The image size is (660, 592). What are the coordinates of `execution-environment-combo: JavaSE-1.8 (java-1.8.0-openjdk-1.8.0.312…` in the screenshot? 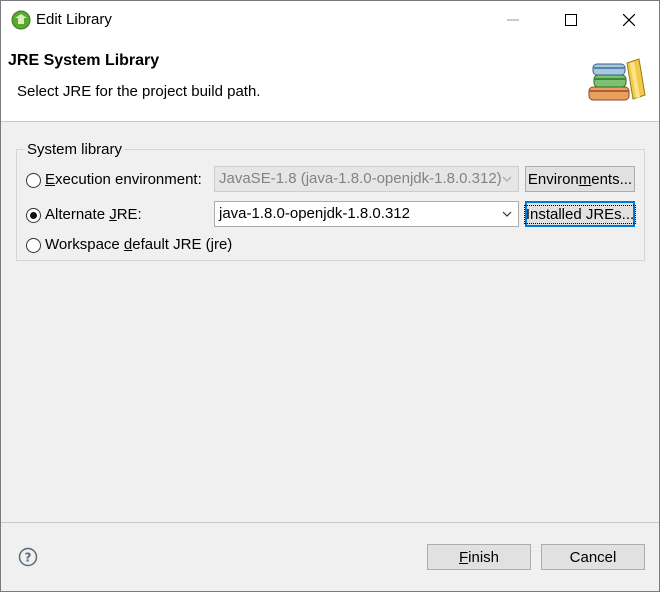 It's located at (366, 179).